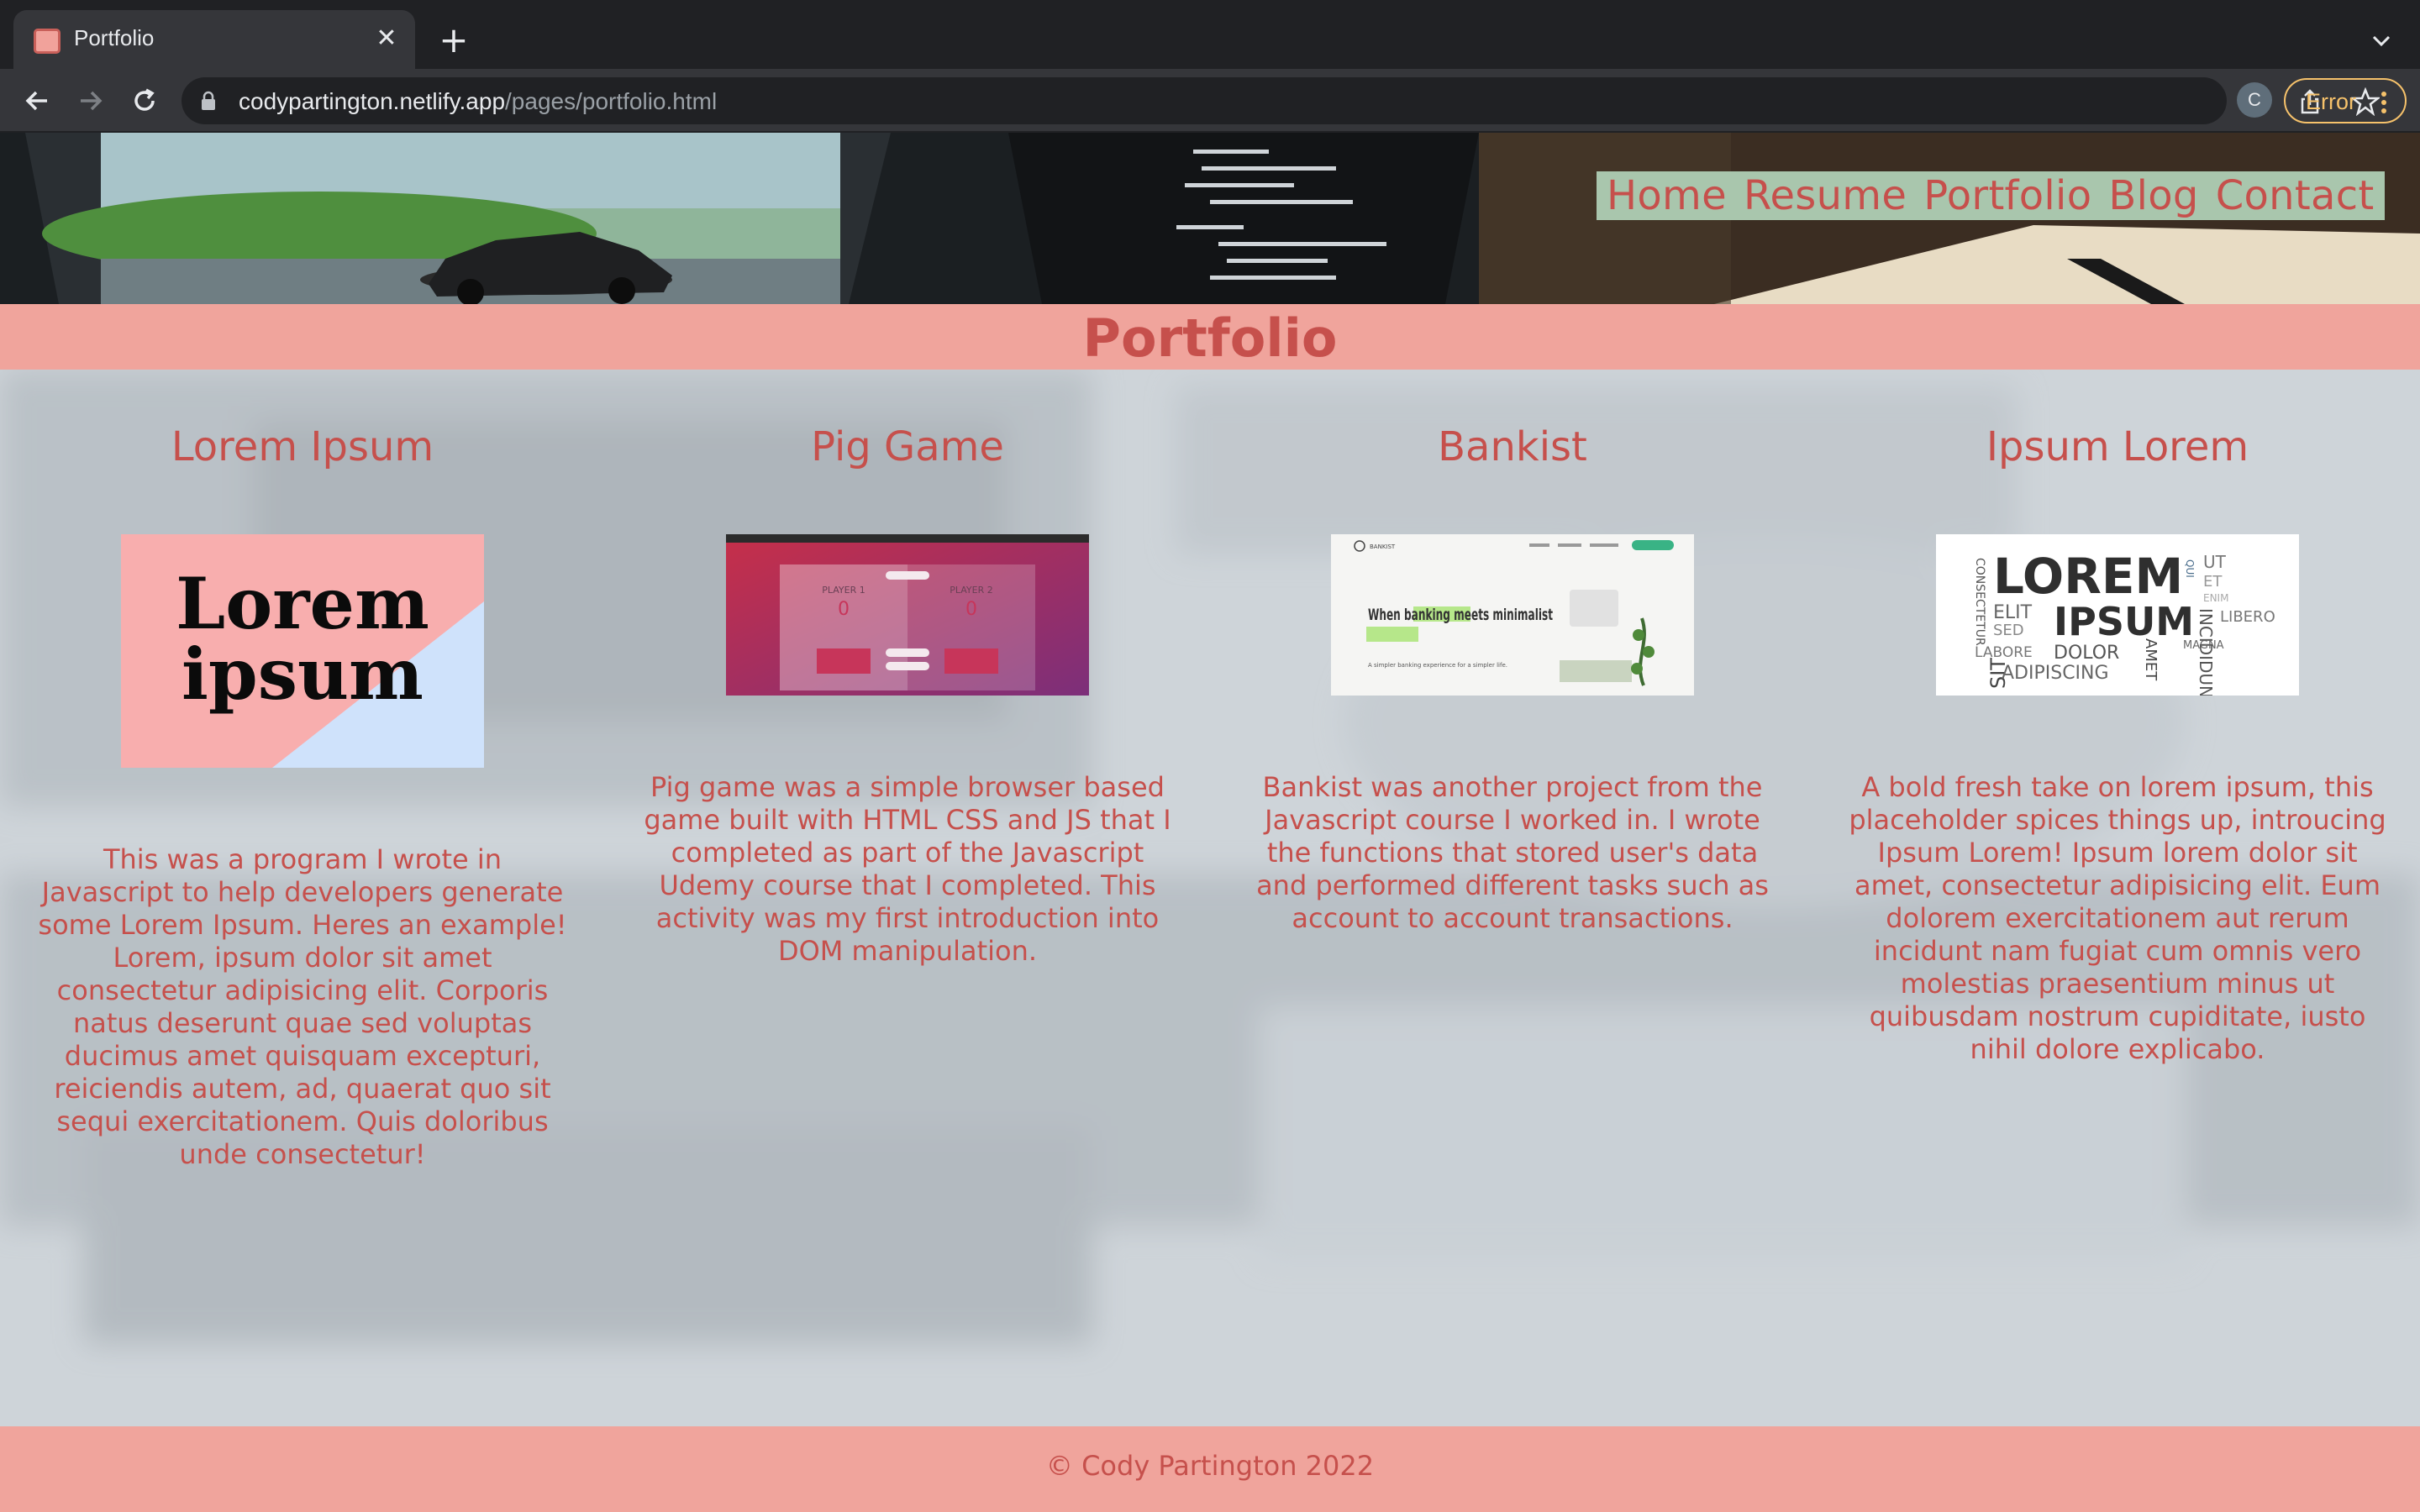  I want to click on bankist-headline: When banking meets minimalist, so click(1460, 615).